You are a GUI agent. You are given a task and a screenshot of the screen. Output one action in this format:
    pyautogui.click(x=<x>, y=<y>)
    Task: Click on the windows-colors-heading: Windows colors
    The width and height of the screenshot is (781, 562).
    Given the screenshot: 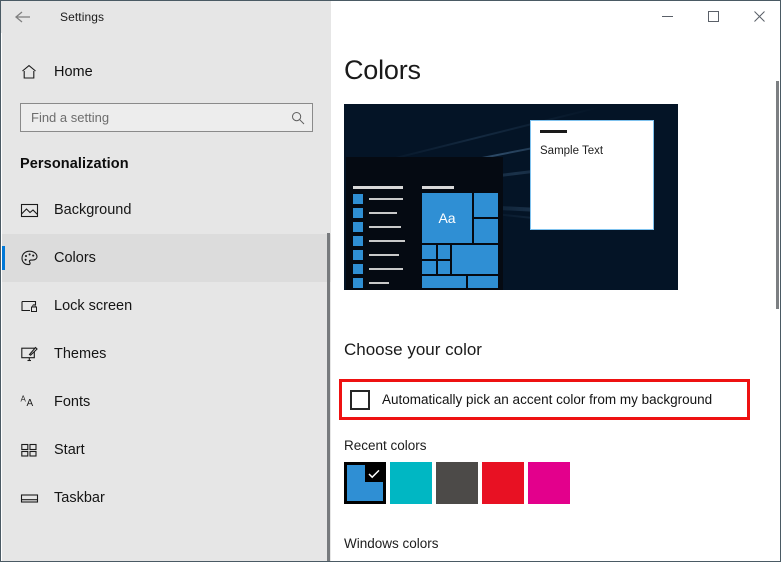 What is the action you would take?
    pyautogui.click(x=391, y=543)
    